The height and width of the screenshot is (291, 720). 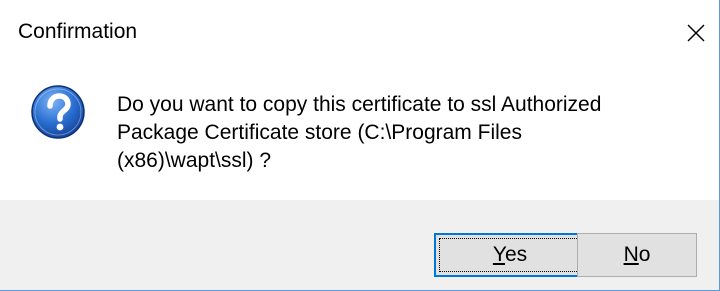 I want to click on window-title: Confirmation, so click(x=78, y=31).